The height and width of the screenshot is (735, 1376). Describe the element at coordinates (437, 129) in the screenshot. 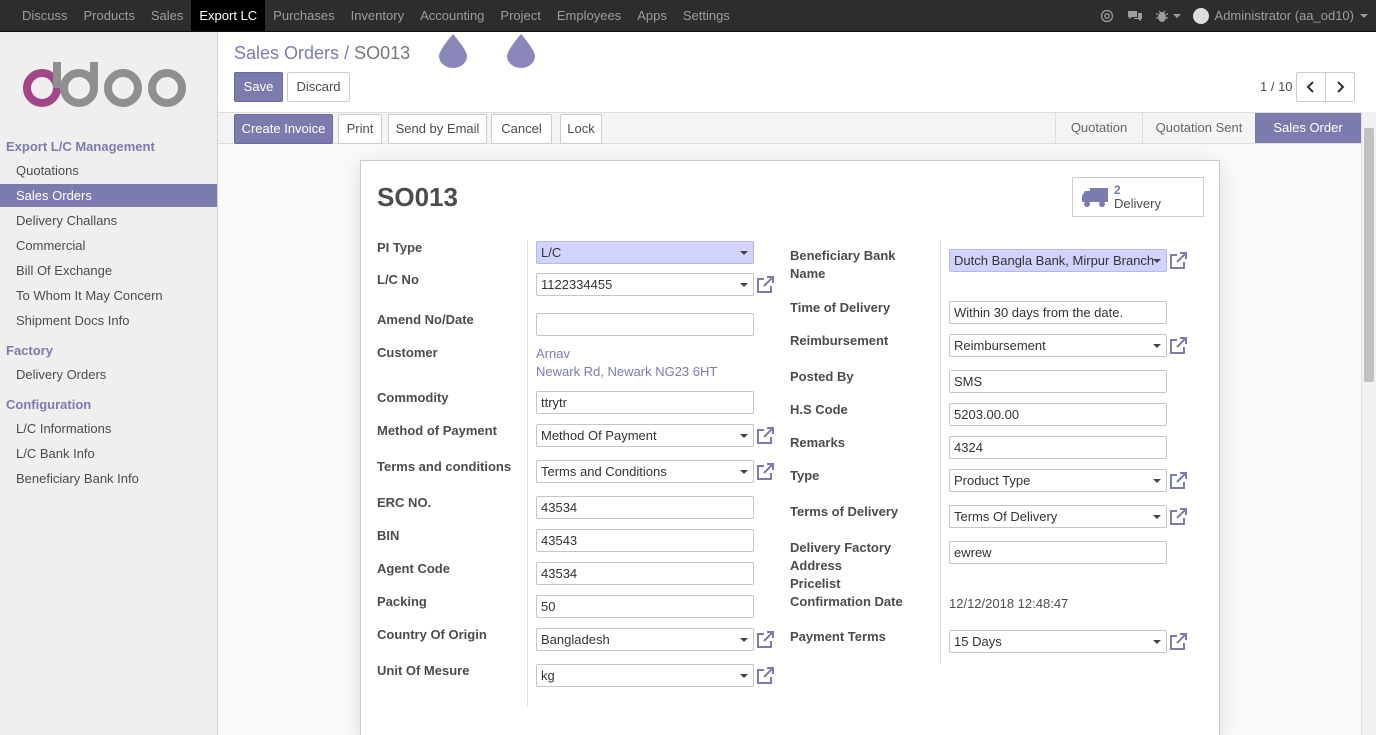

I see `send-email-button: Send by Email` at that location.